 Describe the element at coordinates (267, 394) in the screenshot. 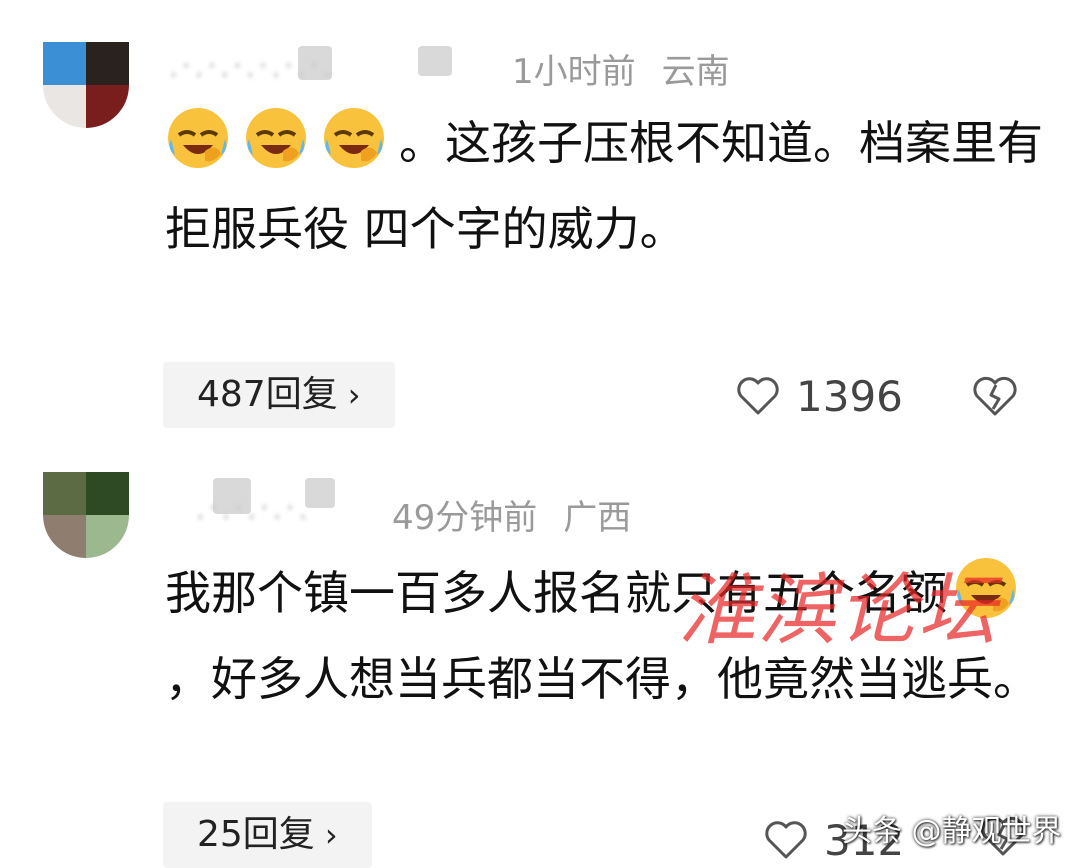

I see `reply-label: 487回复` at that location.